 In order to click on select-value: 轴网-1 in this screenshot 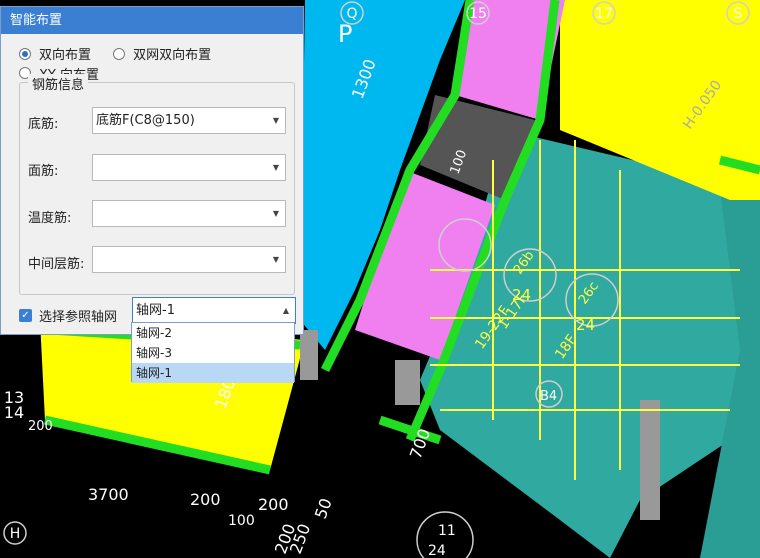, I will do `click(155, 310)`.